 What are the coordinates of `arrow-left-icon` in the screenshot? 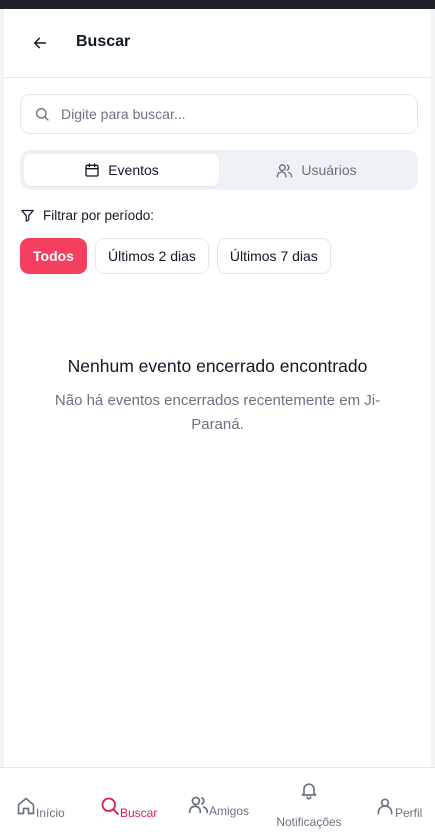 It's located at (40, 43).